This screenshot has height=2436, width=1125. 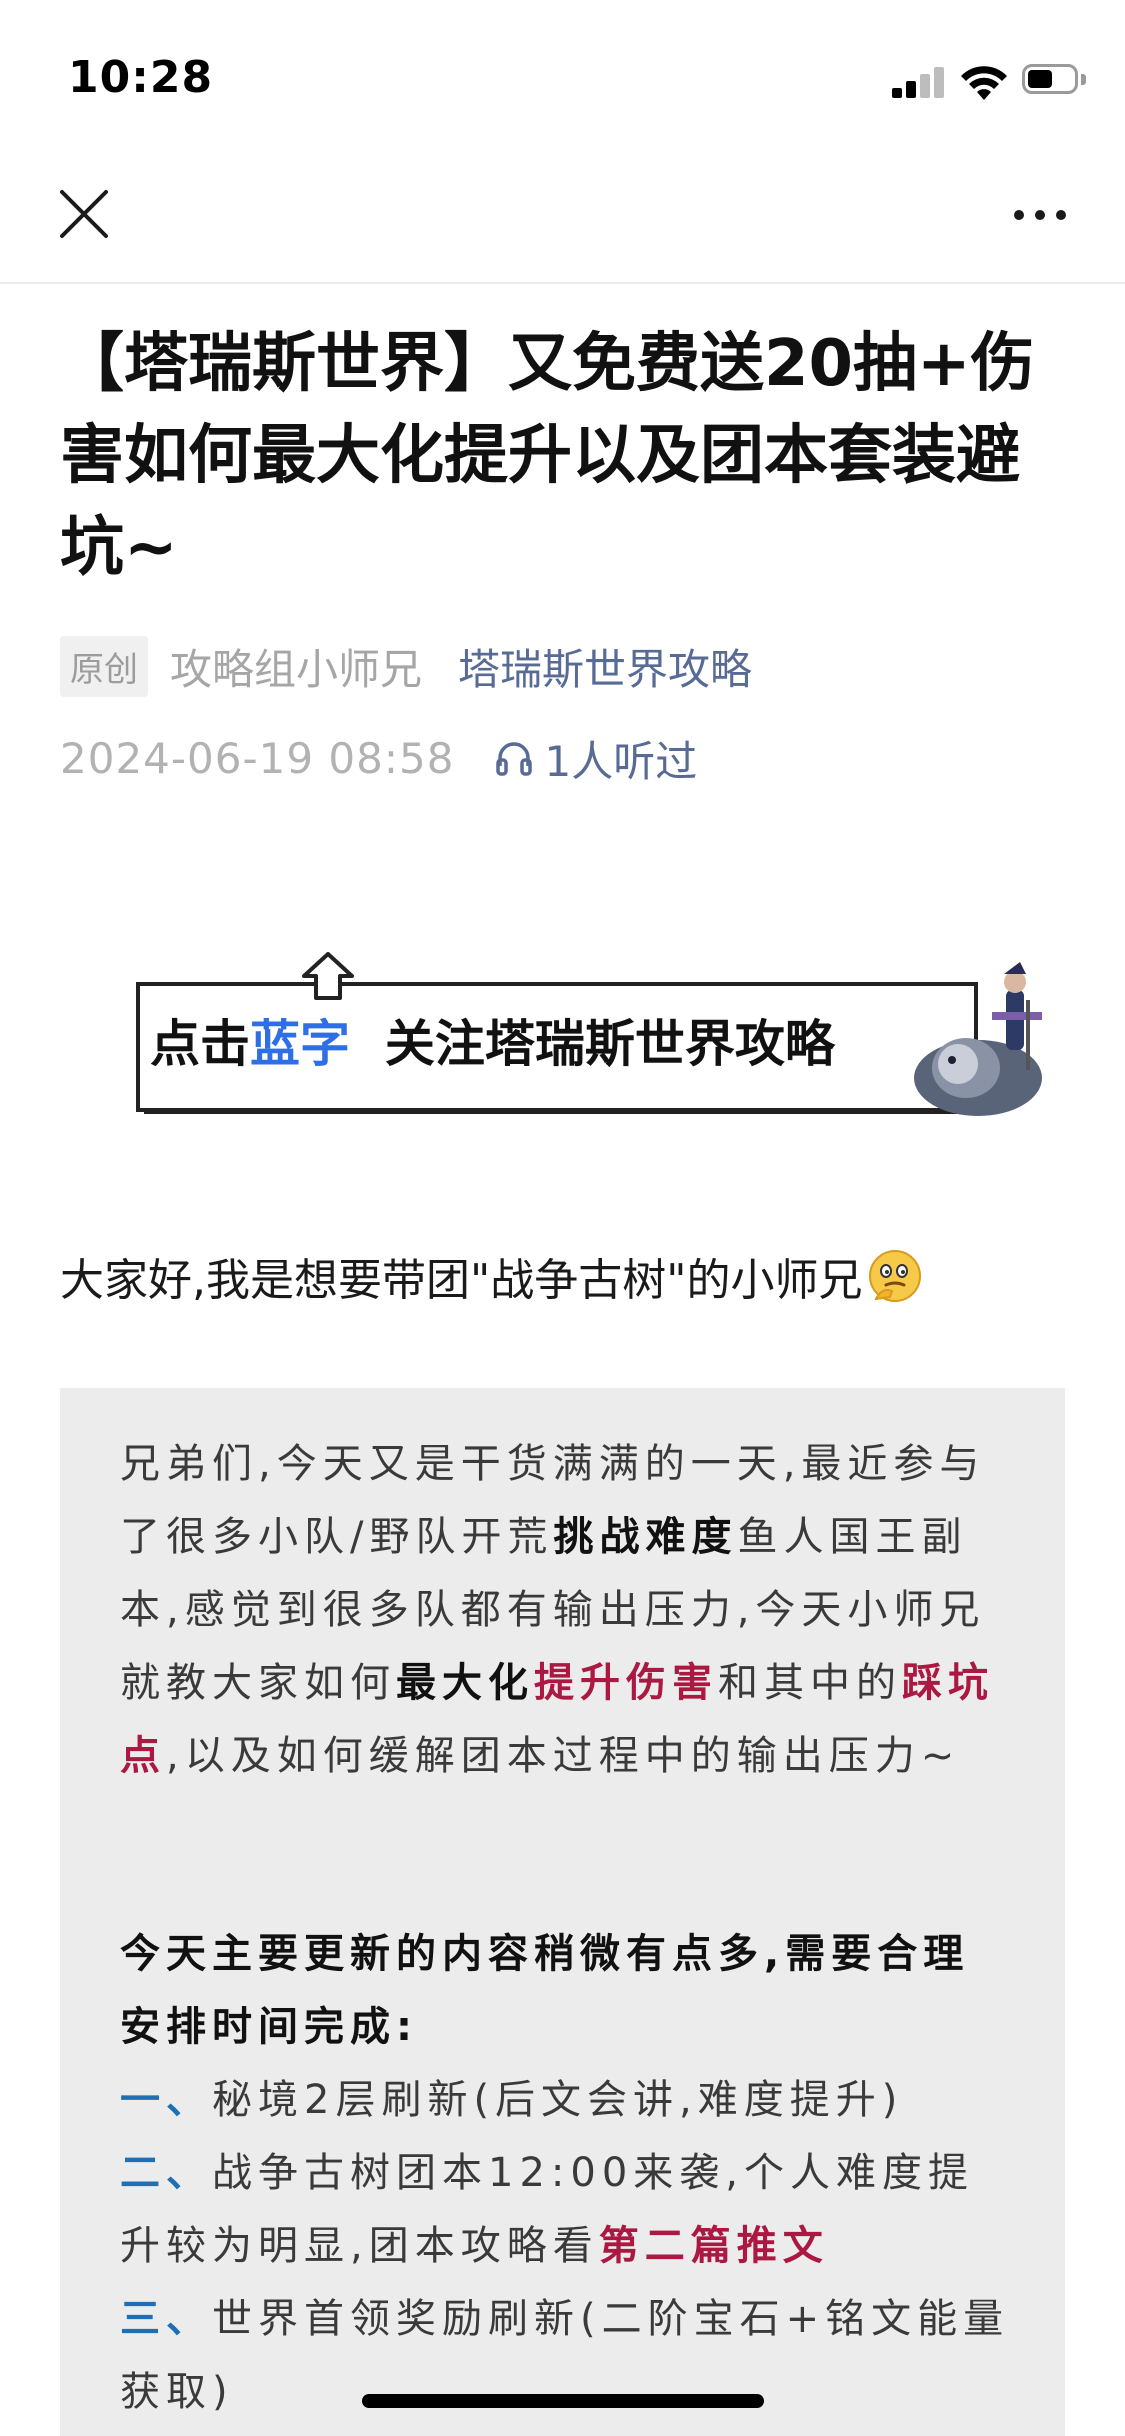 I want to click on more-options-icon, so click(x=1040, y=215).